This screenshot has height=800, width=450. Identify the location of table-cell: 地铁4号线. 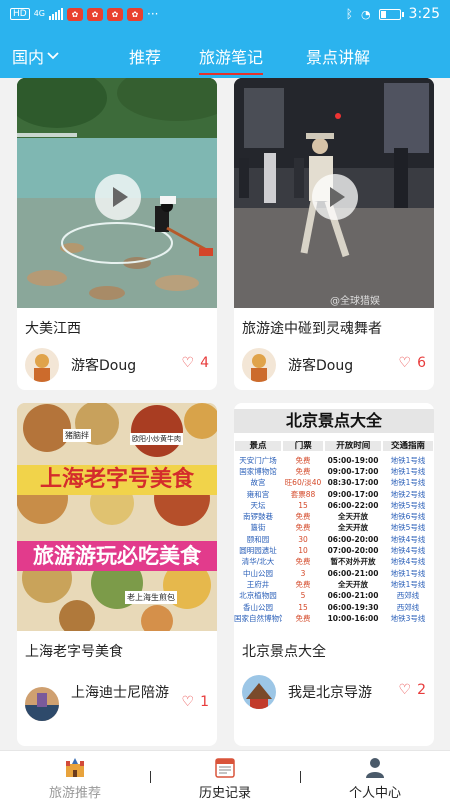
(408, 562).